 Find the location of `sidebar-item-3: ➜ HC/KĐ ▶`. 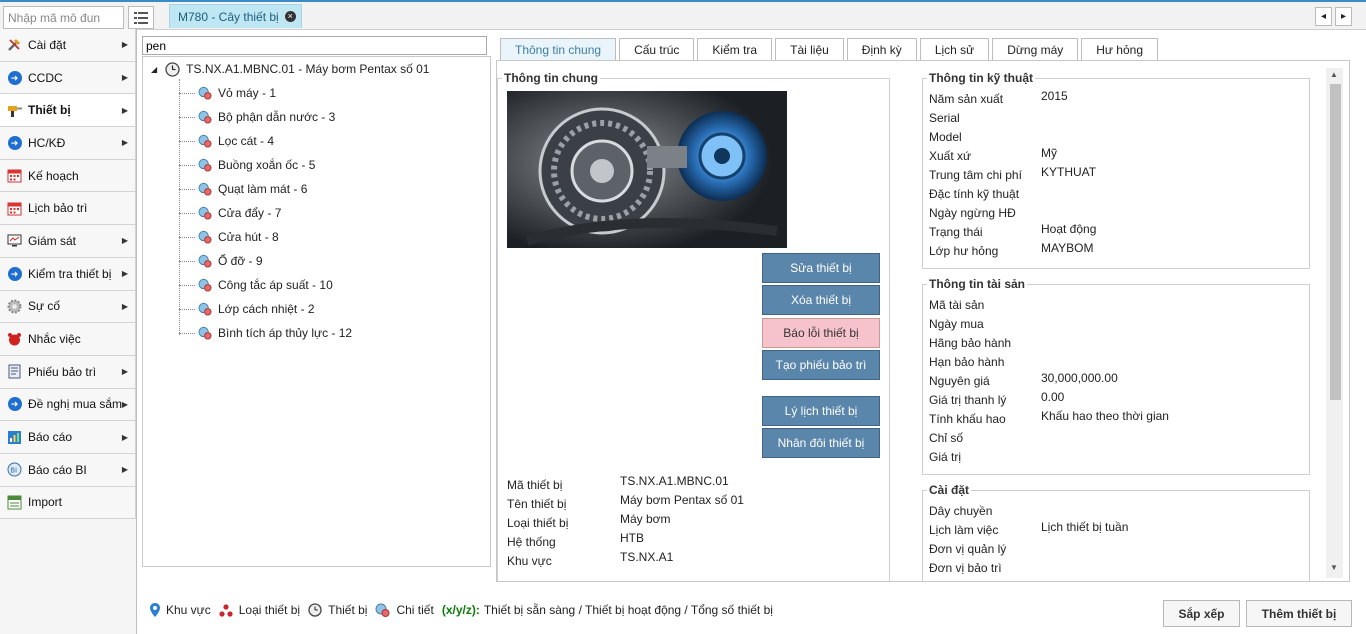

sidebar-item-3: ➜ HC/KĐ ▶ is located at coordinates (68, 143).